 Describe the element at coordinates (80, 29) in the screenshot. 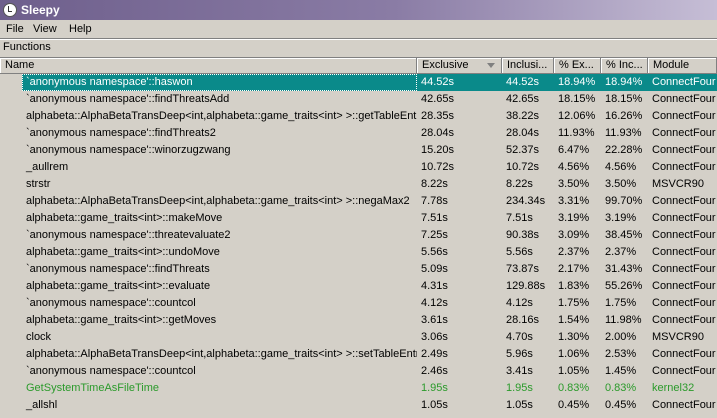

I see `menu-help: Help` at that location.